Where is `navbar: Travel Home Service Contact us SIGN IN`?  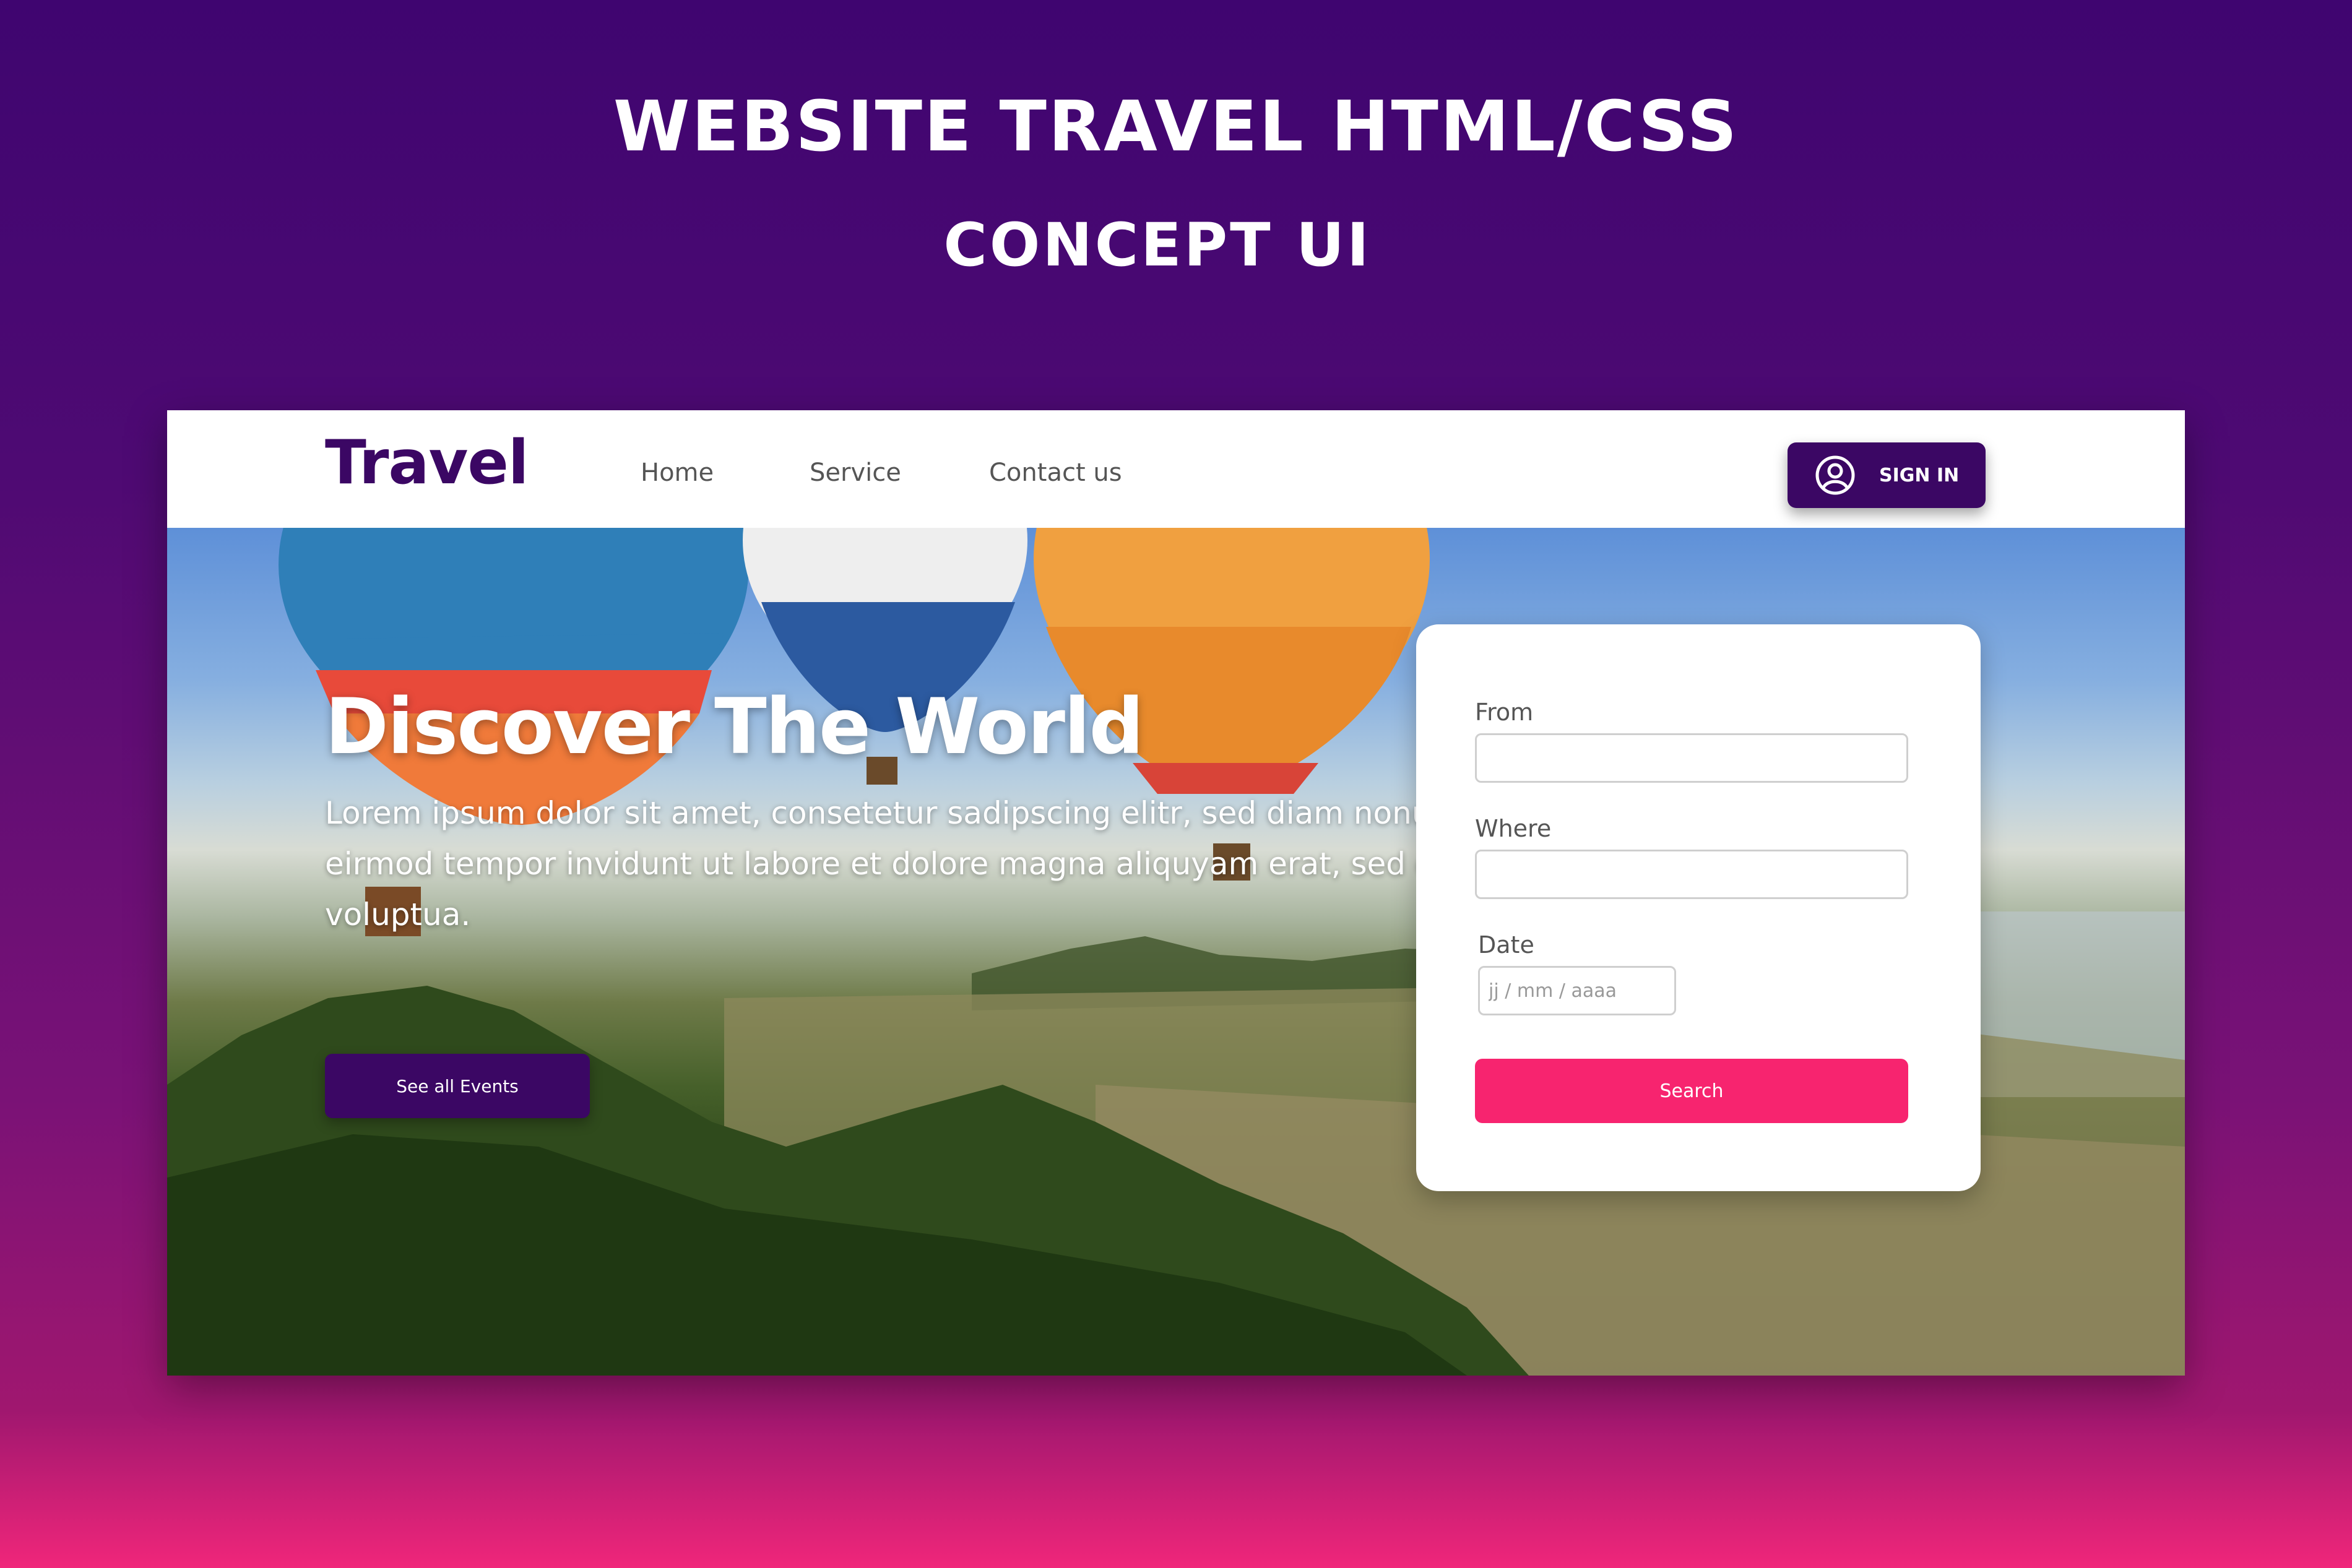 navbar: Travel Home Service Contact us SIGN IN is located at coordinates (1176, 469).